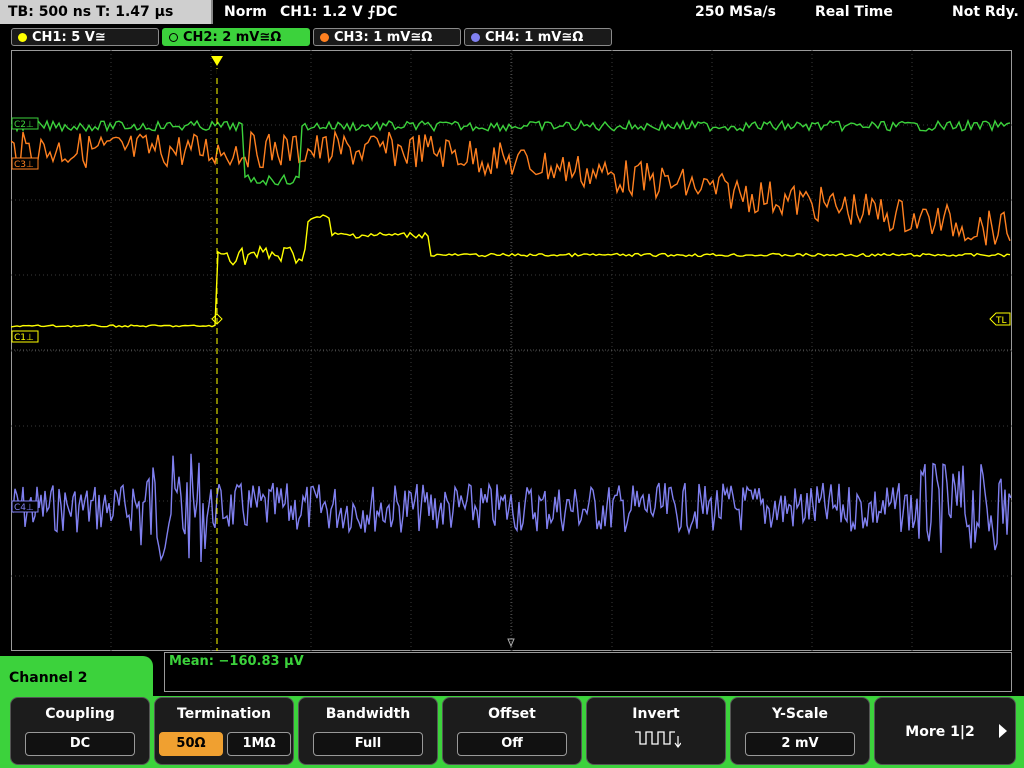  I want to click on bandwidth-value: Full, so click(368, 744).